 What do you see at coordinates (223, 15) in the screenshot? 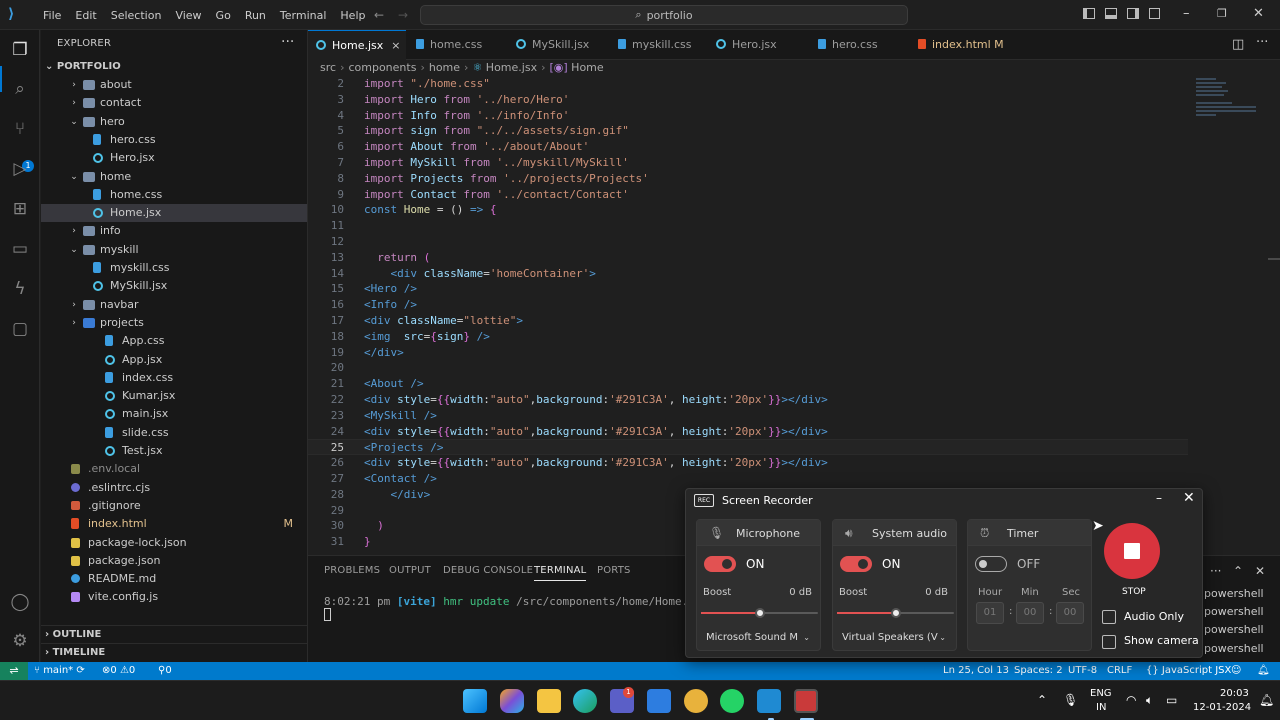
I see `menu-go: Go` at bounding box center [223, 15].